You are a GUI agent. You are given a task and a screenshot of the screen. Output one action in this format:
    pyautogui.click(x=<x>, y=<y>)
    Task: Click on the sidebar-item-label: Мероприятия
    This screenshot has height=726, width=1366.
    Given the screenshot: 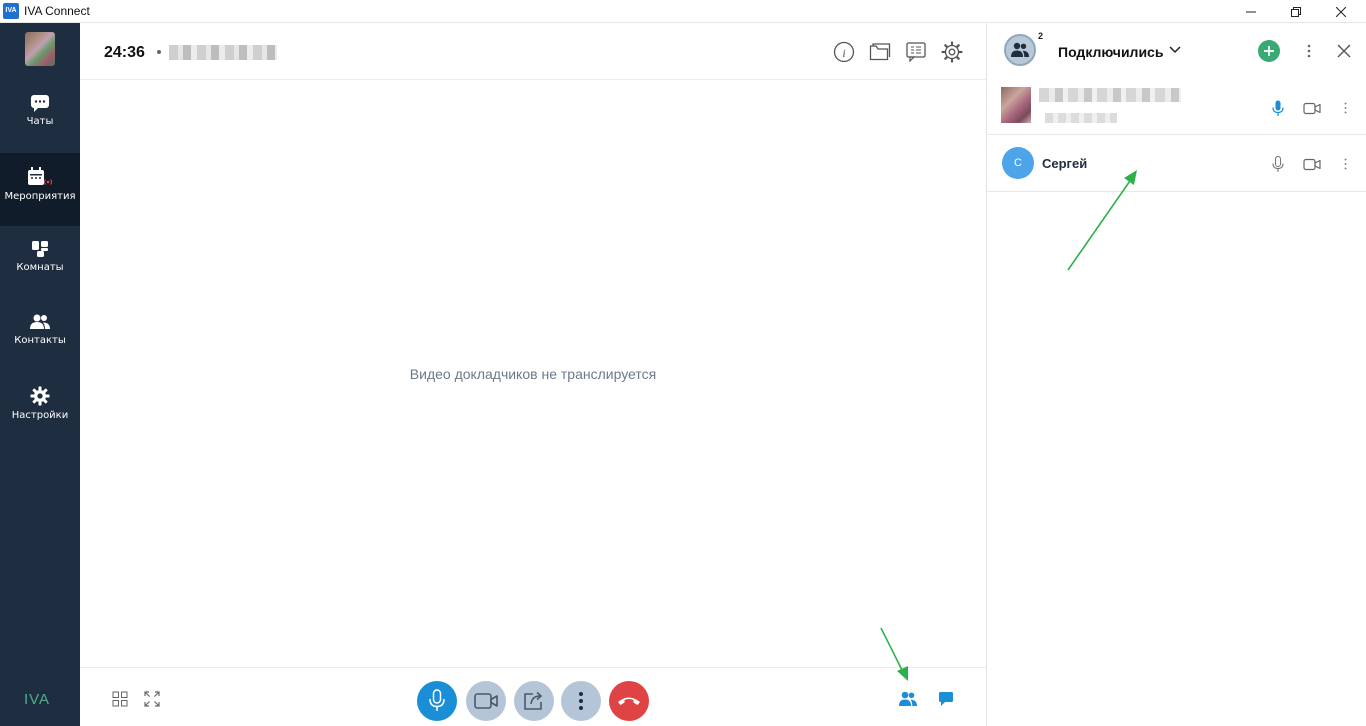 What is the action you would take?
    pyautogui.click(x=40, y=196)
    